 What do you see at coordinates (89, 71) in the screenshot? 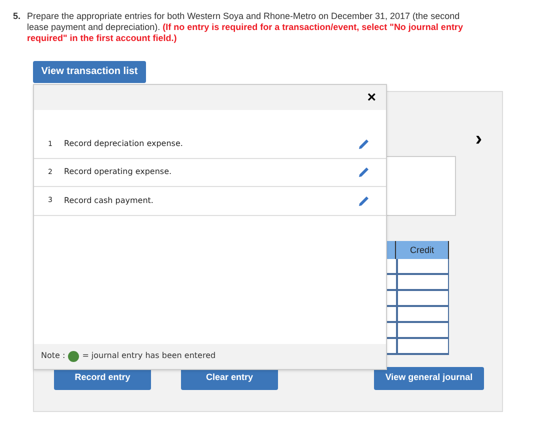
I see `view-transaction-list-button: View transaction list` at bounding box center [89, 71].